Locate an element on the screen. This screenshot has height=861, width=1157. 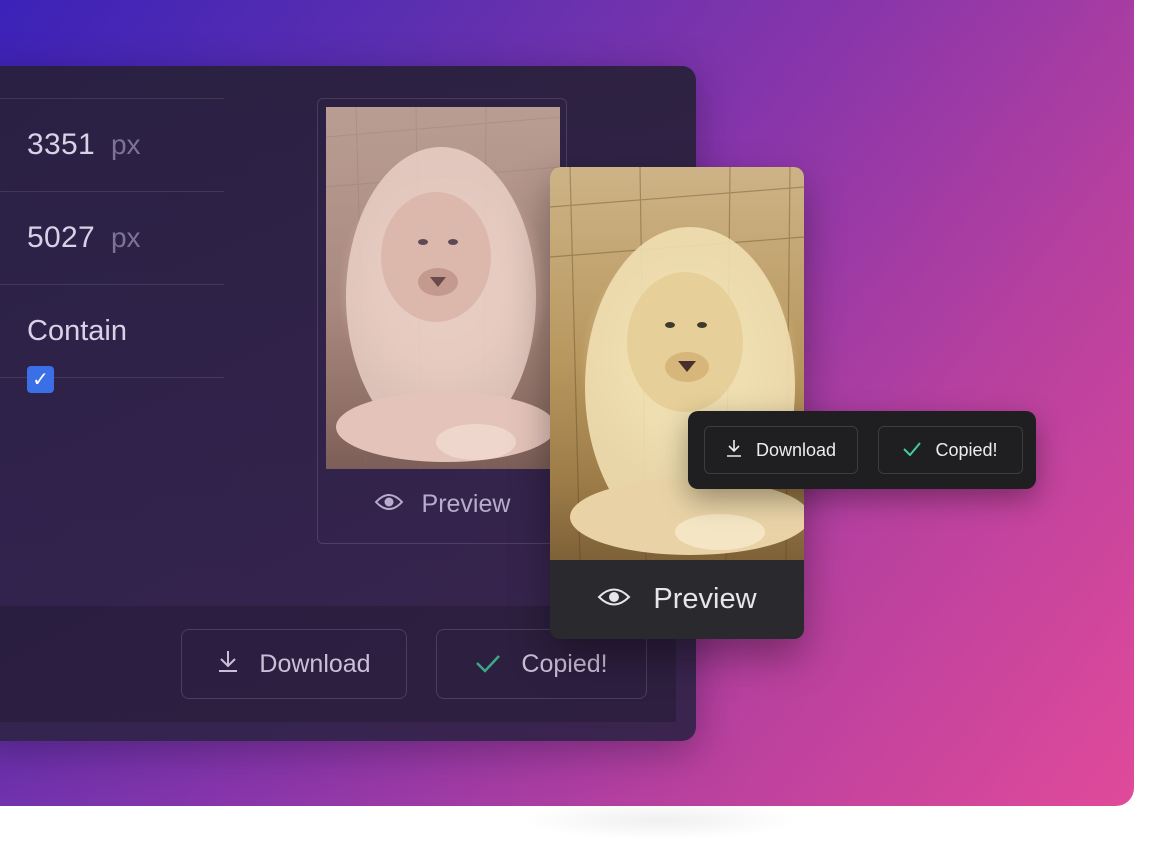
height-field: 5027 px is located at coordinates (112, 238).